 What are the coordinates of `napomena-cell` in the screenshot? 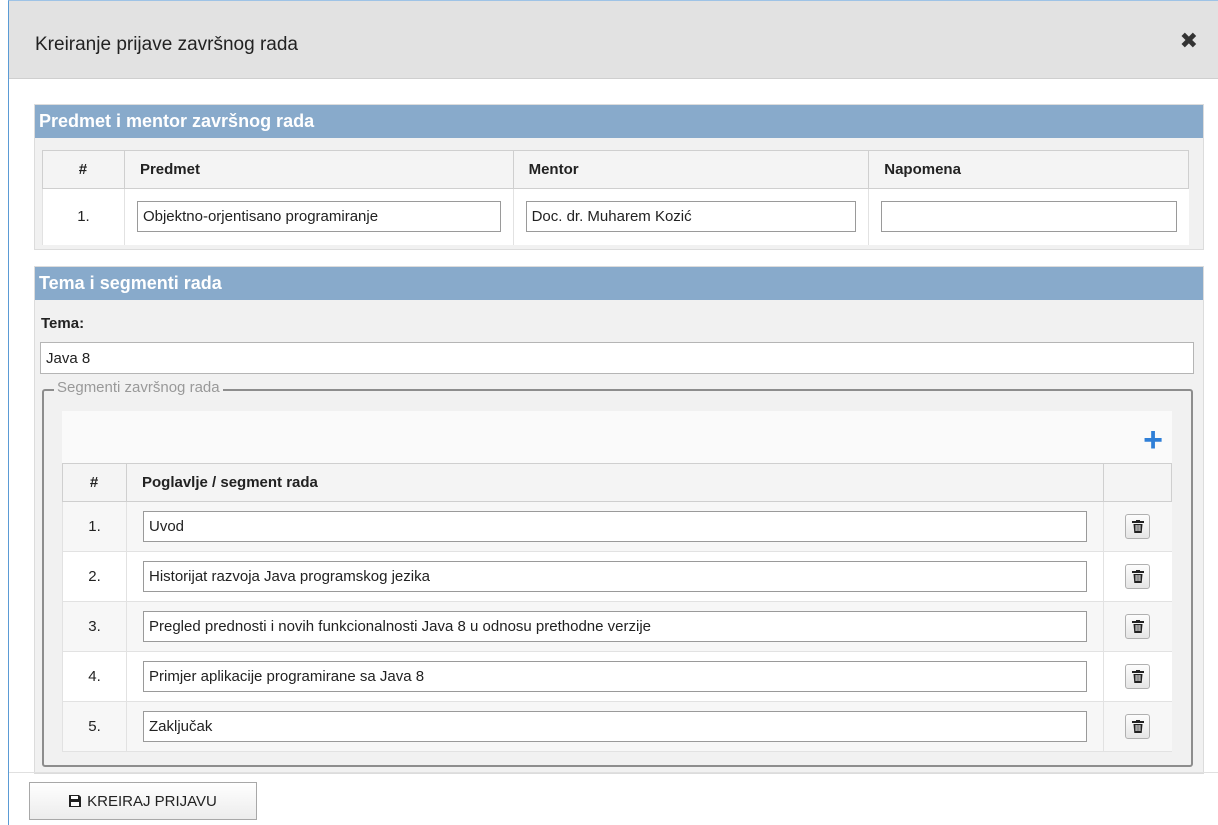 It's located at (1028, 216).